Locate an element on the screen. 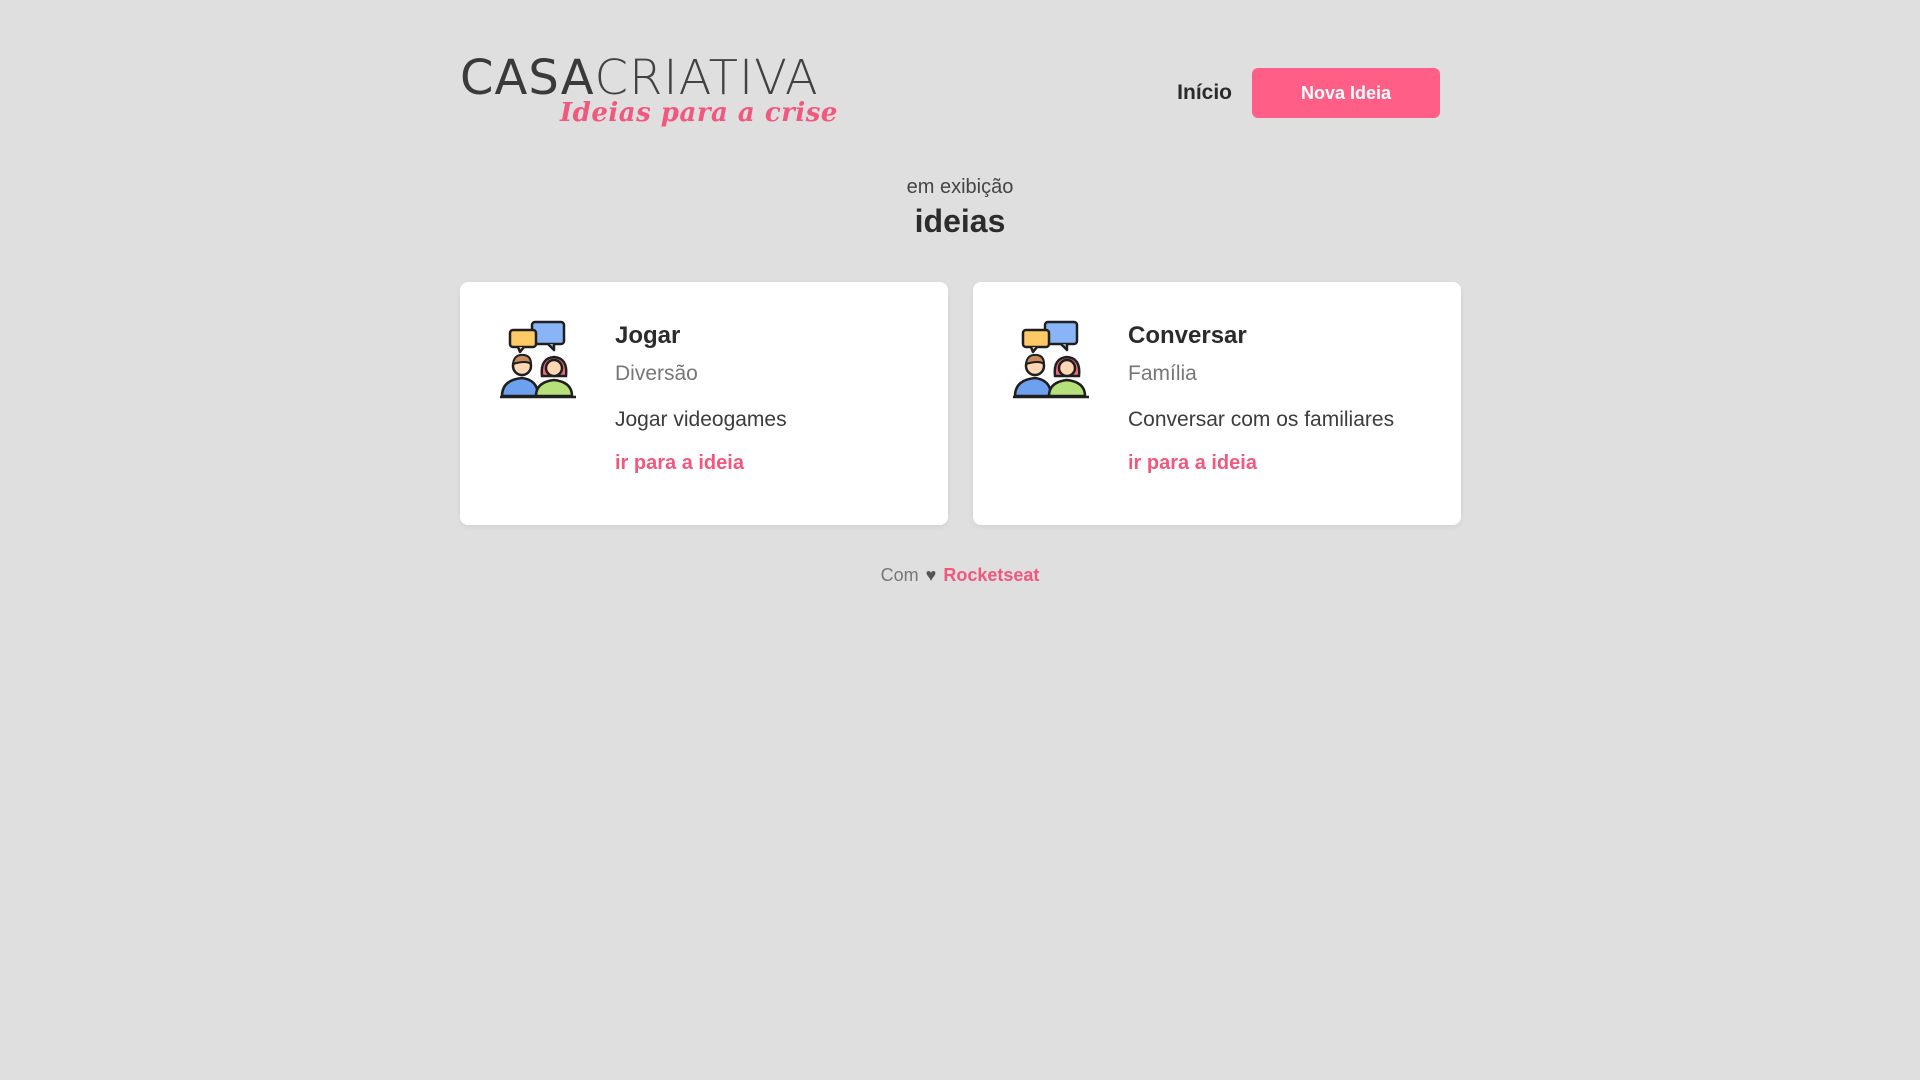 The width and height of the screenshot is (1920, 1080). top-nav: Início Nova Ideia is located at coordinates (1308, 93).